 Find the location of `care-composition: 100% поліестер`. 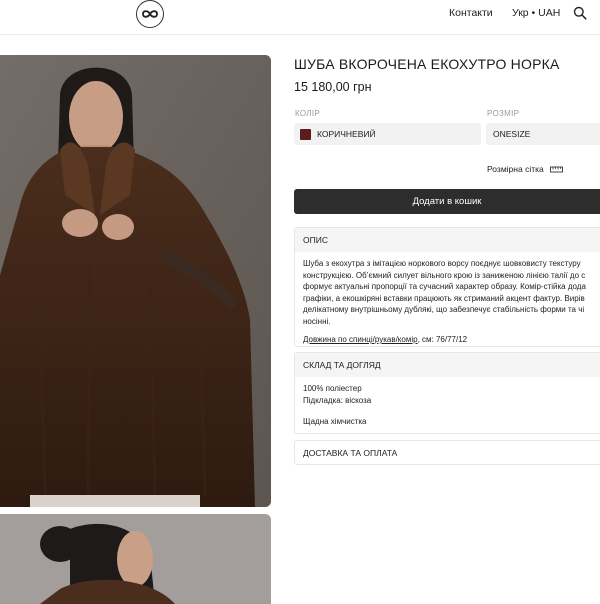

care-composition: 100% поліестер is located at coordinates (332, 388).